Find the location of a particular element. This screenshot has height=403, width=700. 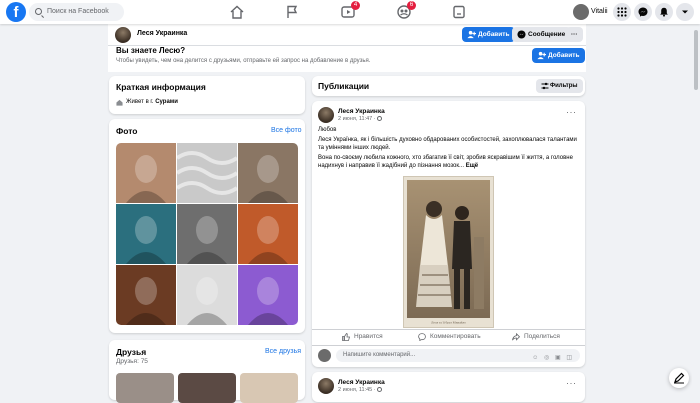

add-friend-label: Добавить is located at coordinates (494, 34).